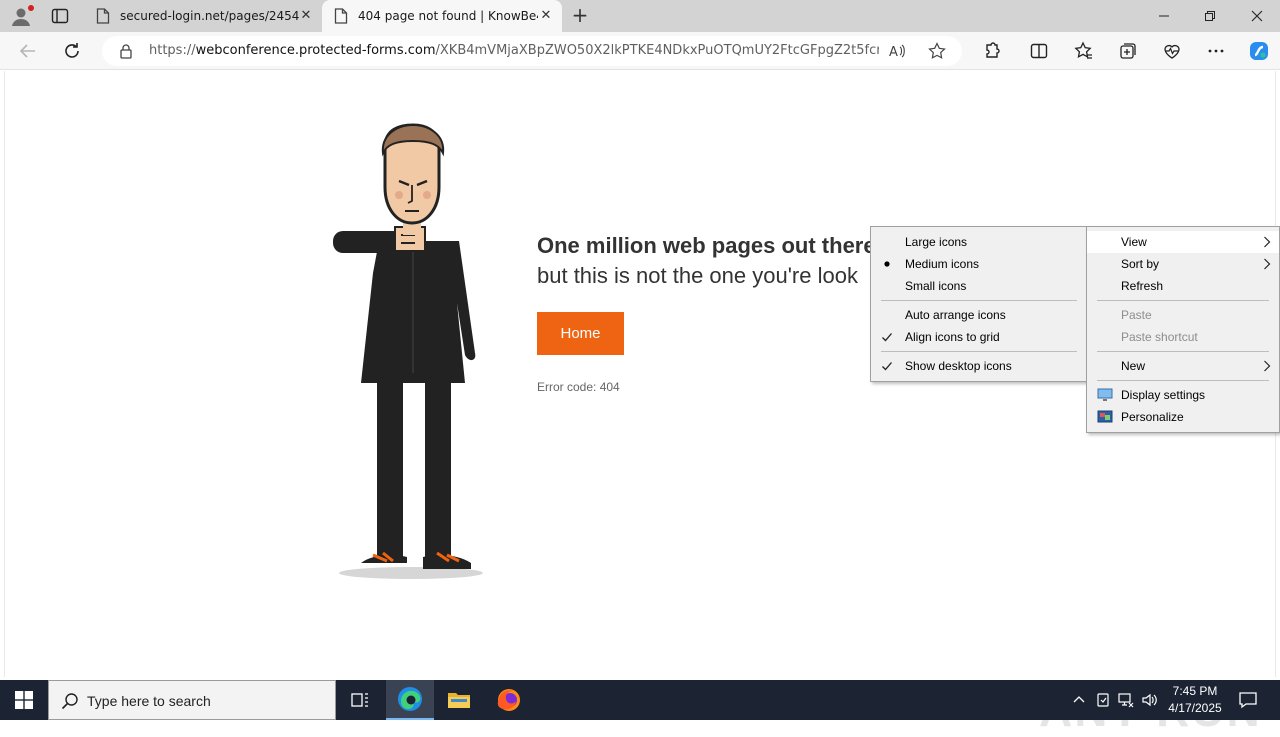  What do you see at coordinates (979, 315) in the screenshot?
I see `menu-item-auto-arrange-icons: Auto arrange icons` at bounding box center [979, 315].